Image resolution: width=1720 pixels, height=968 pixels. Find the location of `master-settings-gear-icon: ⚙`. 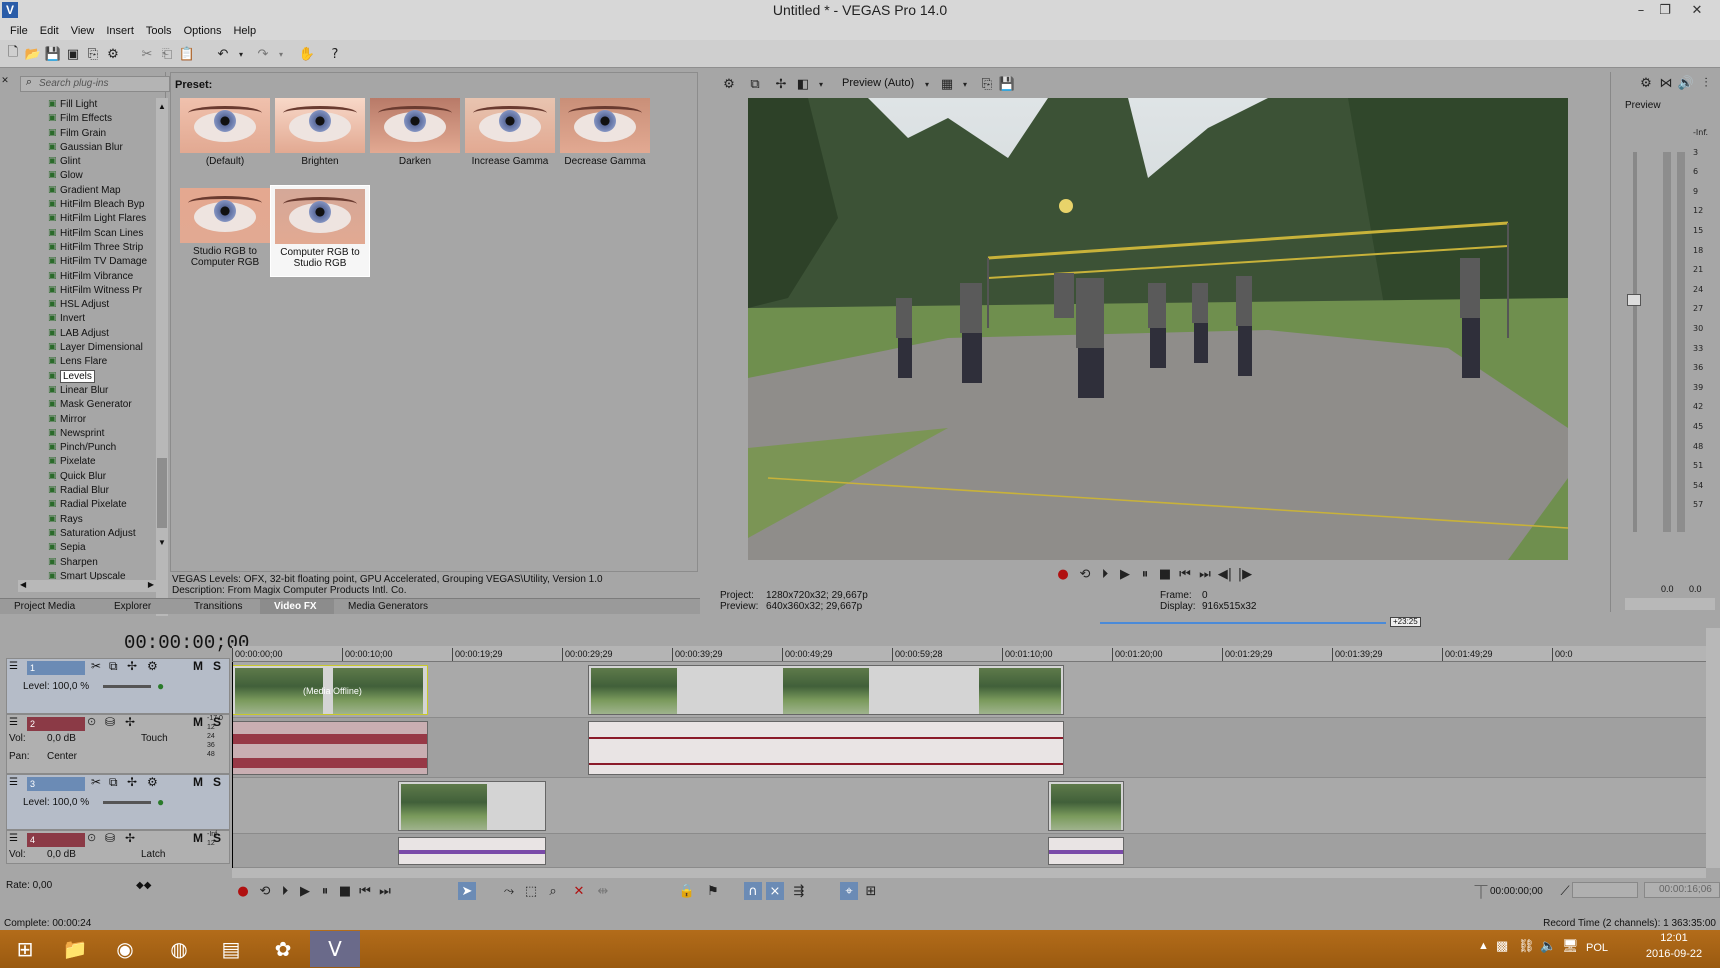

master-settings-gear-icon: ⚙ is located at coordinates (1646, 83).